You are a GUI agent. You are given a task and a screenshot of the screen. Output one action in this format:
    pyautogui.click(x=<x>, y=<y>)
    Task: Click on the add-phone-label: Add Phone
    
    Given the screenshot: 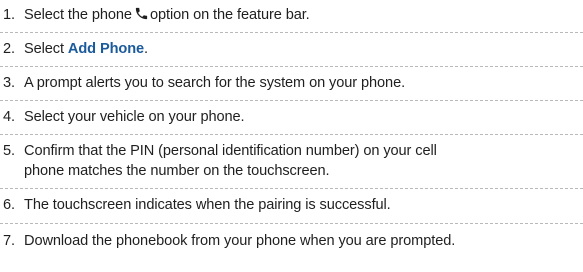 What is the action you would take?
    pyautogui.click(x=106, y=49)
    